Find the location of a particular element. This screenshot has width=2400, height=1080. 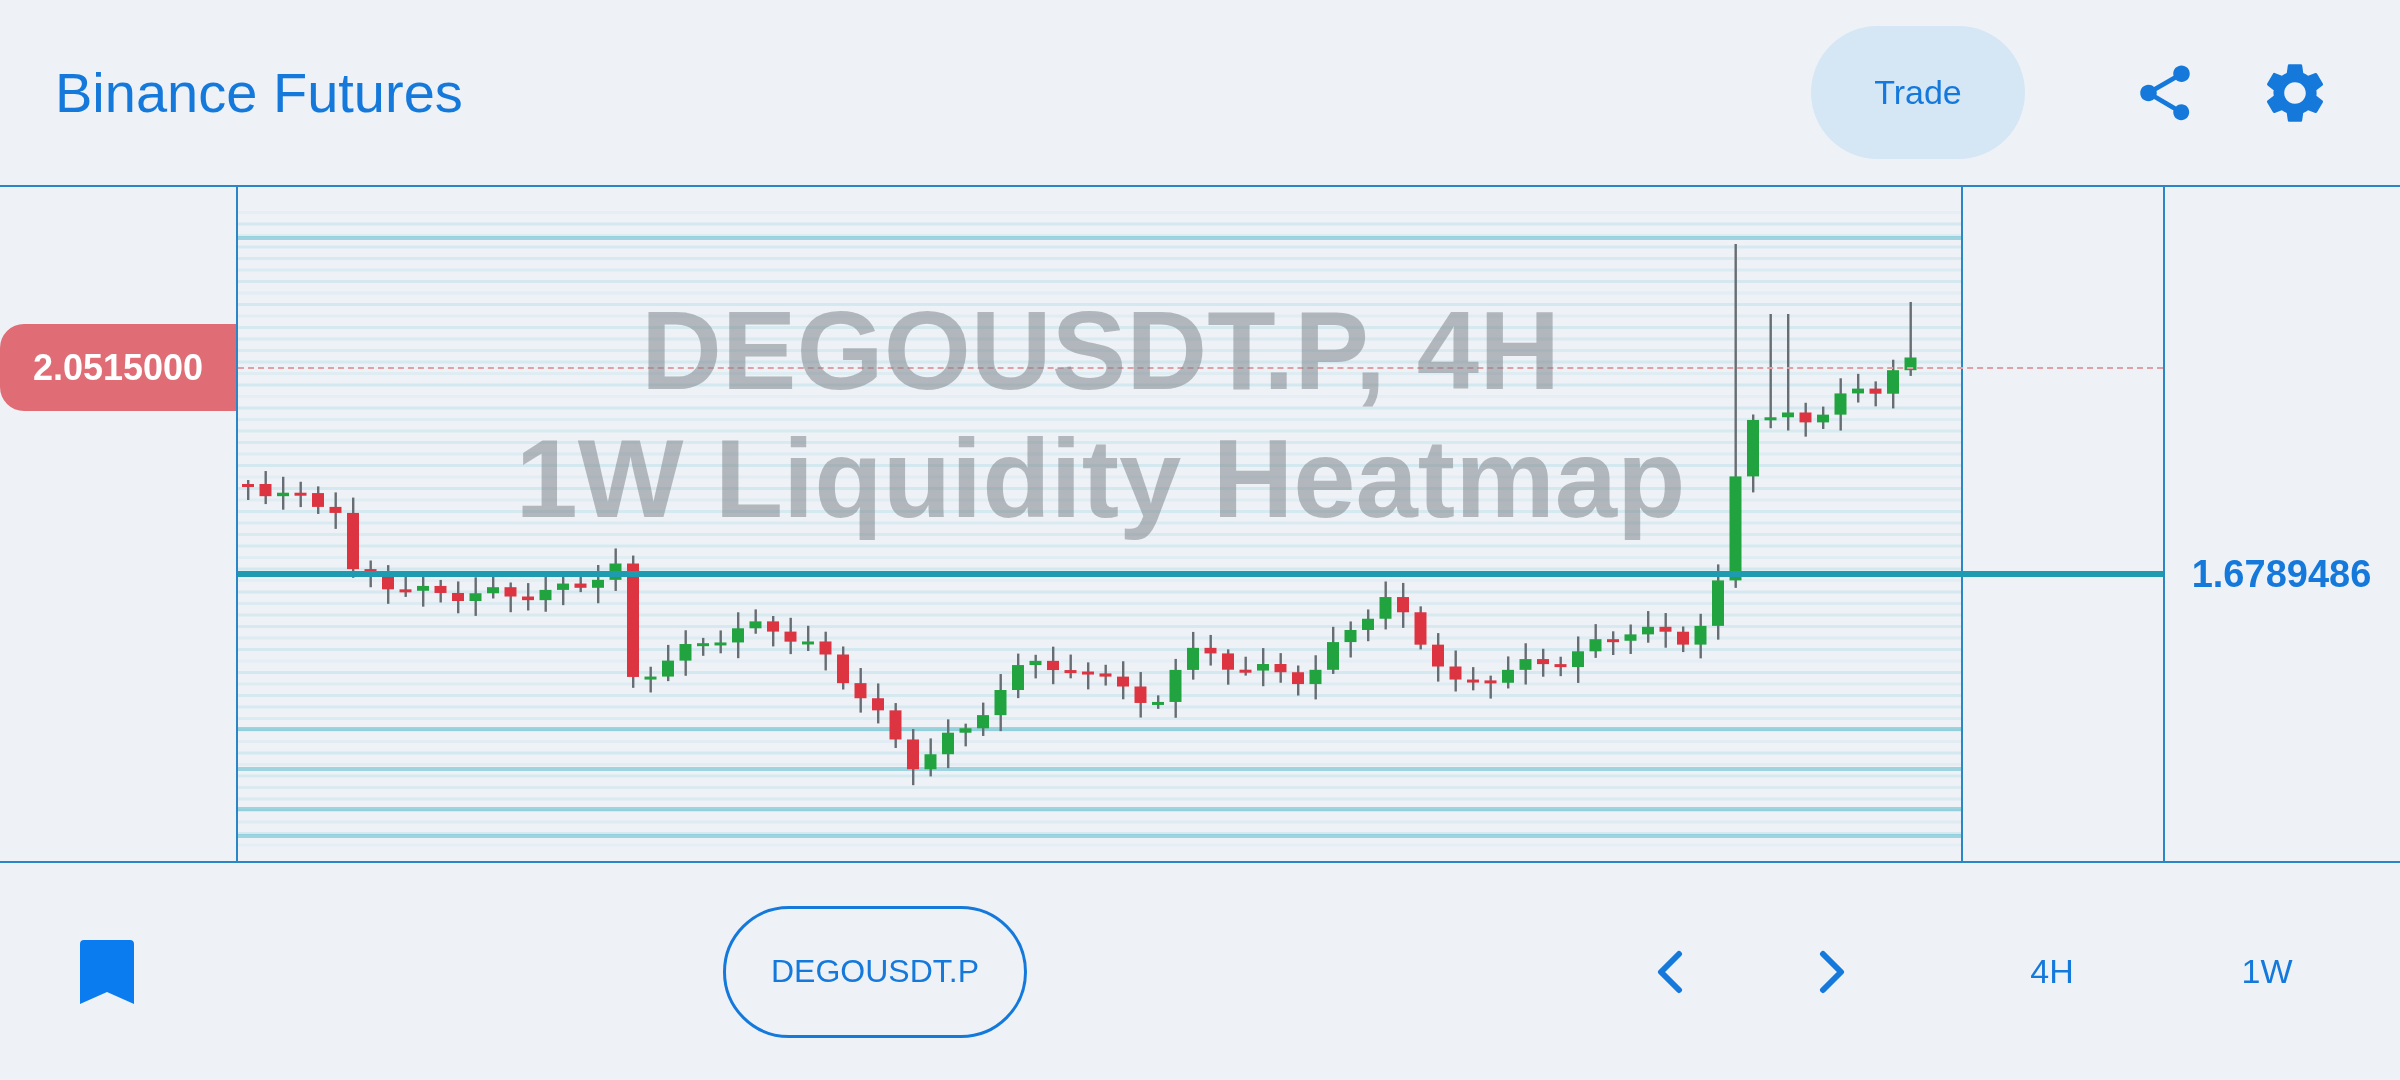

timeframe-button: 4H is located at coordinates (2052, 971).